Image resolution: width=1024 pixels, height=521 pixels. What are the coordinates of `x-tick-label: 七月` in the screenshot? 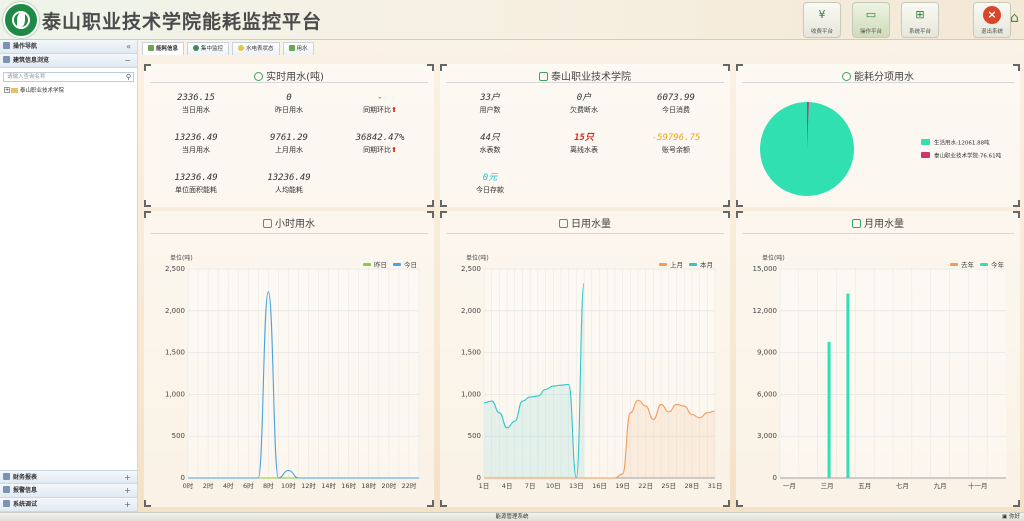 It's located at (902, 485).